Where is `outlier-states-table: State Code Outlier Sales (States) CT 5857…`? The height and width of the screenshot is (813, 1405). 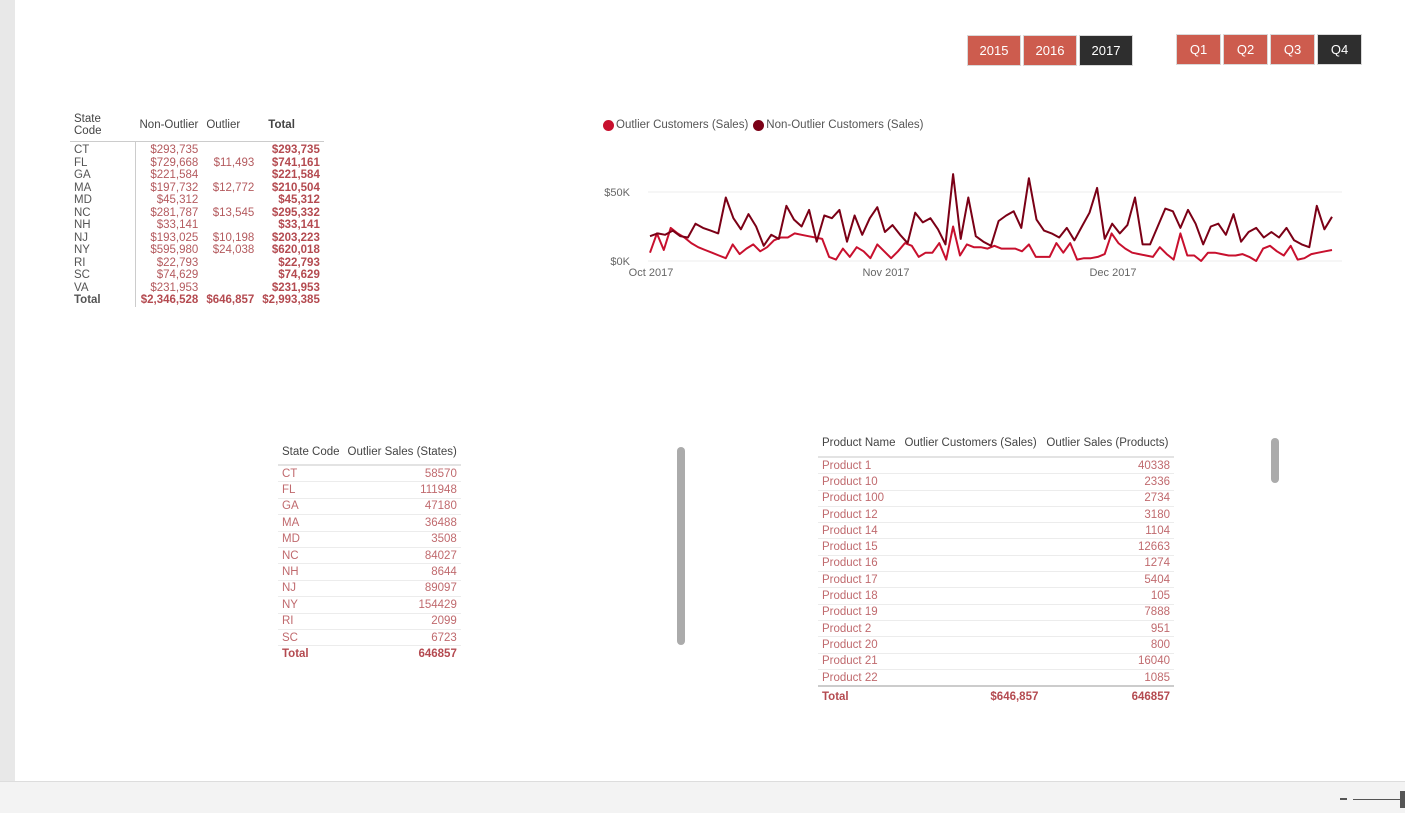
outlier-states-table: State Code Outlier Sales (States) CT 5857… is located at coordinates (369, 554).